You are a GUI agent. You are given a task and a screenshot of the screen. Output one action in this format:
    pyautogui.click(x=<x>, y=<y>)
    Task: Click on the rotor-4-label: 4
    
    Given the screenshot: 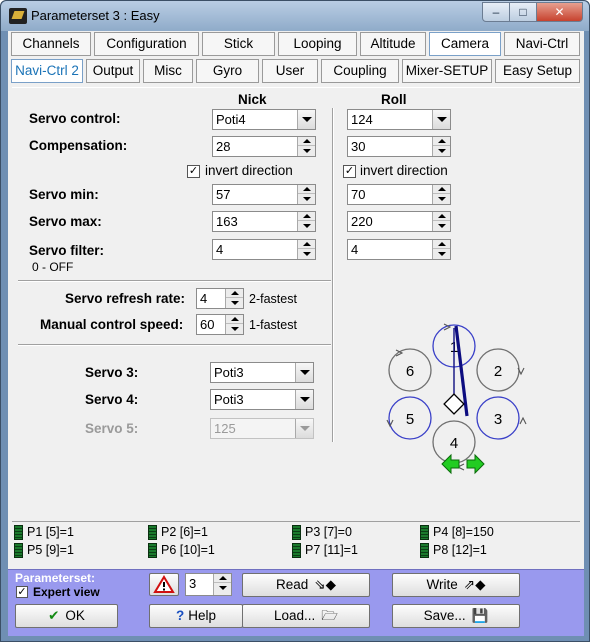 What is the action you would take?
    pyautogui.click(x=454, y=443)
    